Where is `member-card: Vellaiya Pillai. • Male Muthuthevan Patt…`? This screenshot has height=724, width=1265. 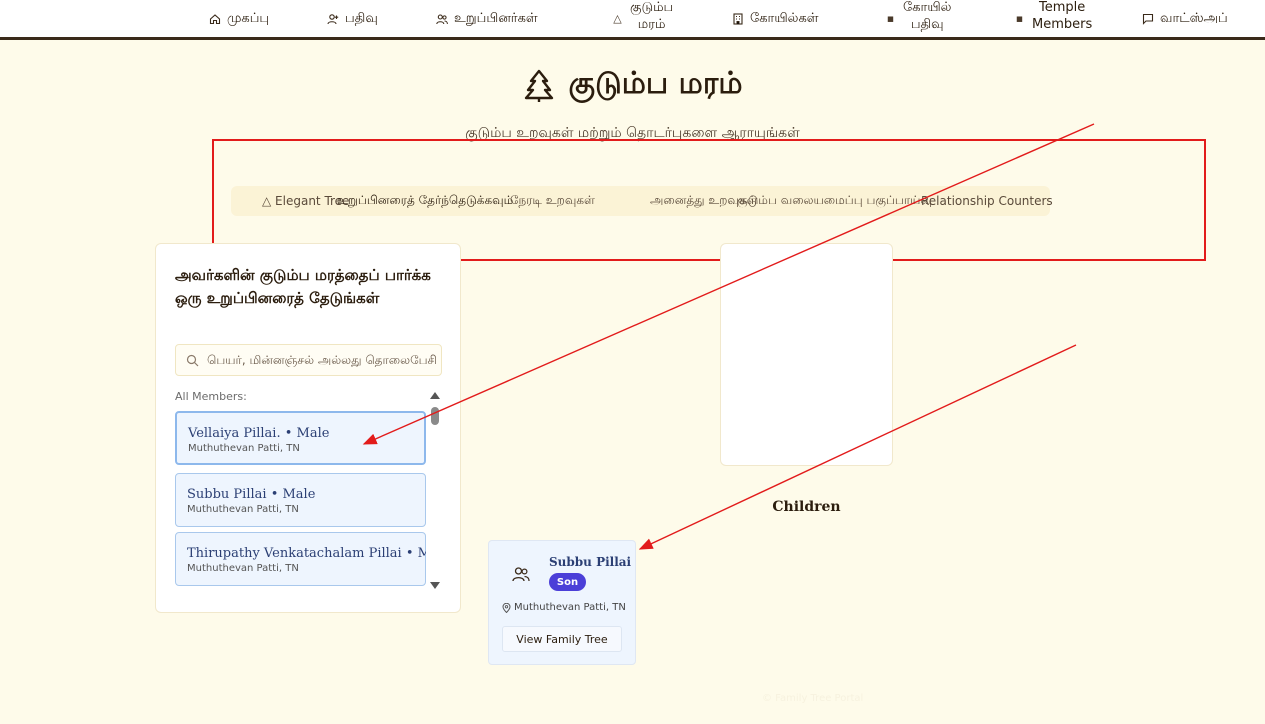 member-card: Vellaiya Pillai. • Male Muthuthevan Patt… is located at coordinates (300, 438).